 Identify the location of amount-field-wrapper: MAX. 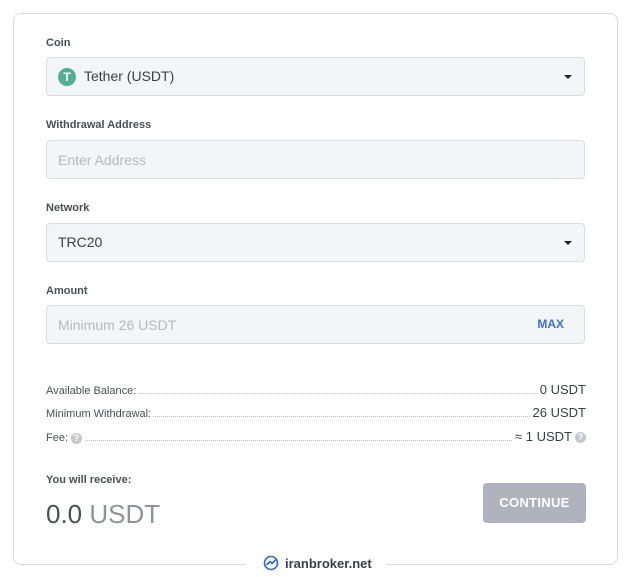
(315, 324).